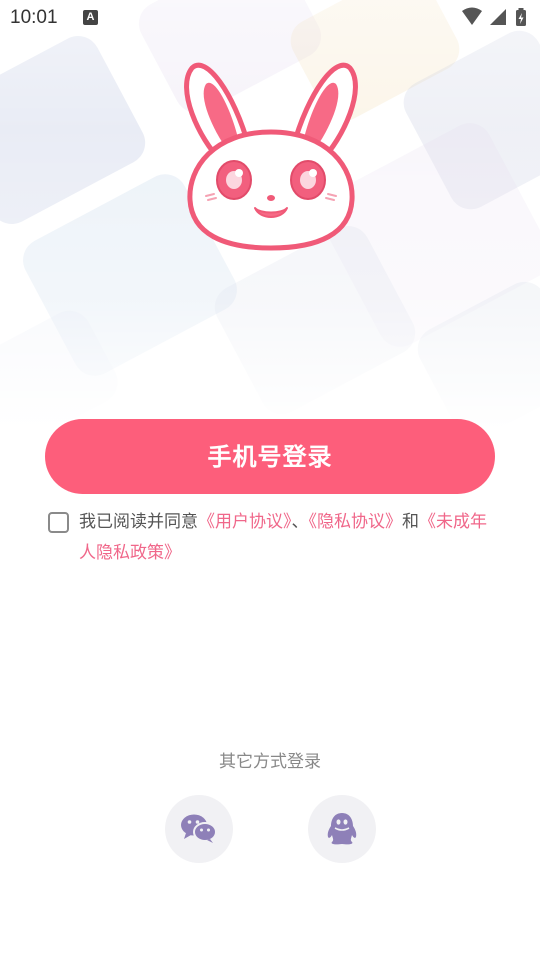  What do you see at coordinates (498, 17) in the screenshot?
I see `signal-icon` at bounding box center [498, 17].